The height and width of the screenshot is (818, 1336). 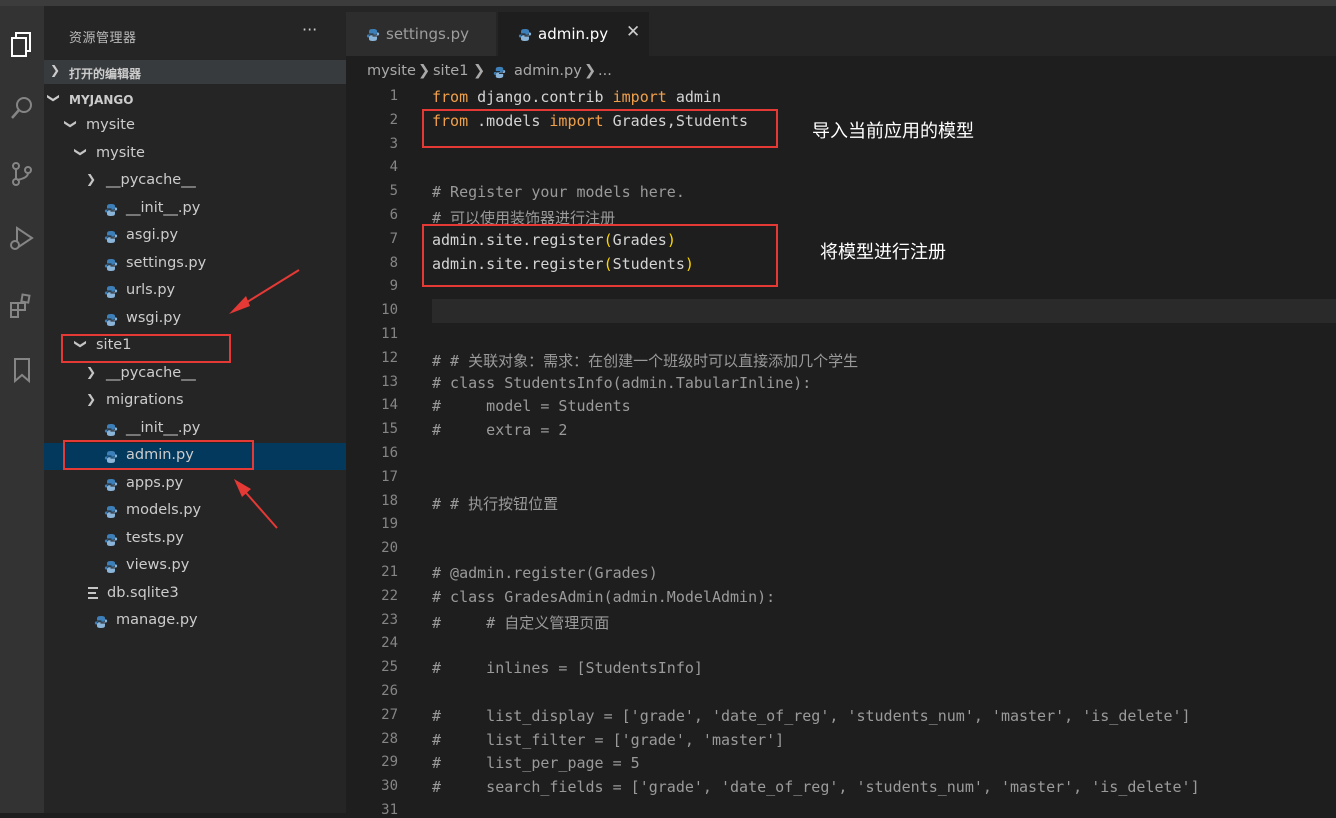 I want to click on tree-item: settings.py, so click(x=195, y=264).